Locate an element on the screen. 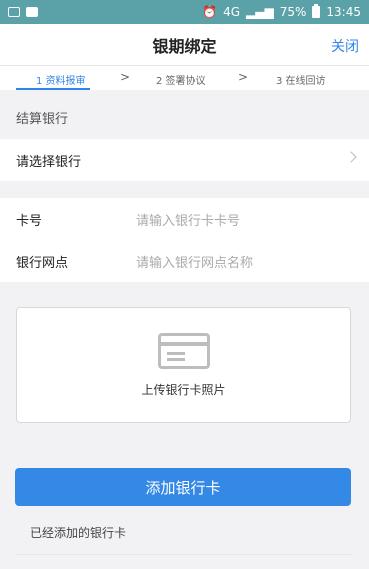  battery-icon is located at coordinates (316, 11).